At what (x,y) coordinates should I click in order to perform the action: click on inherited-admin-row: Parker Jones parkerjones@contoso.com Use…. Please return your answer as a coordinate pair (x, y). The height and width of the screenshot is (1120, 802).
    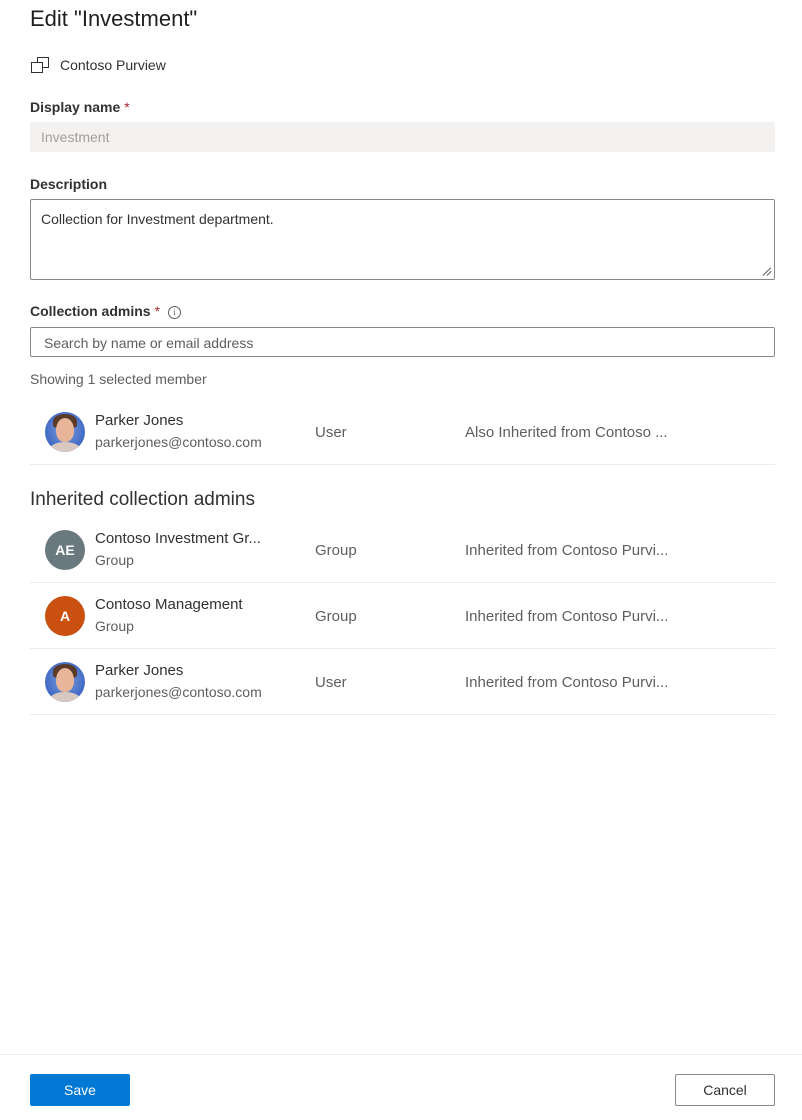
    Looking at the image, I should click on (402, 682).